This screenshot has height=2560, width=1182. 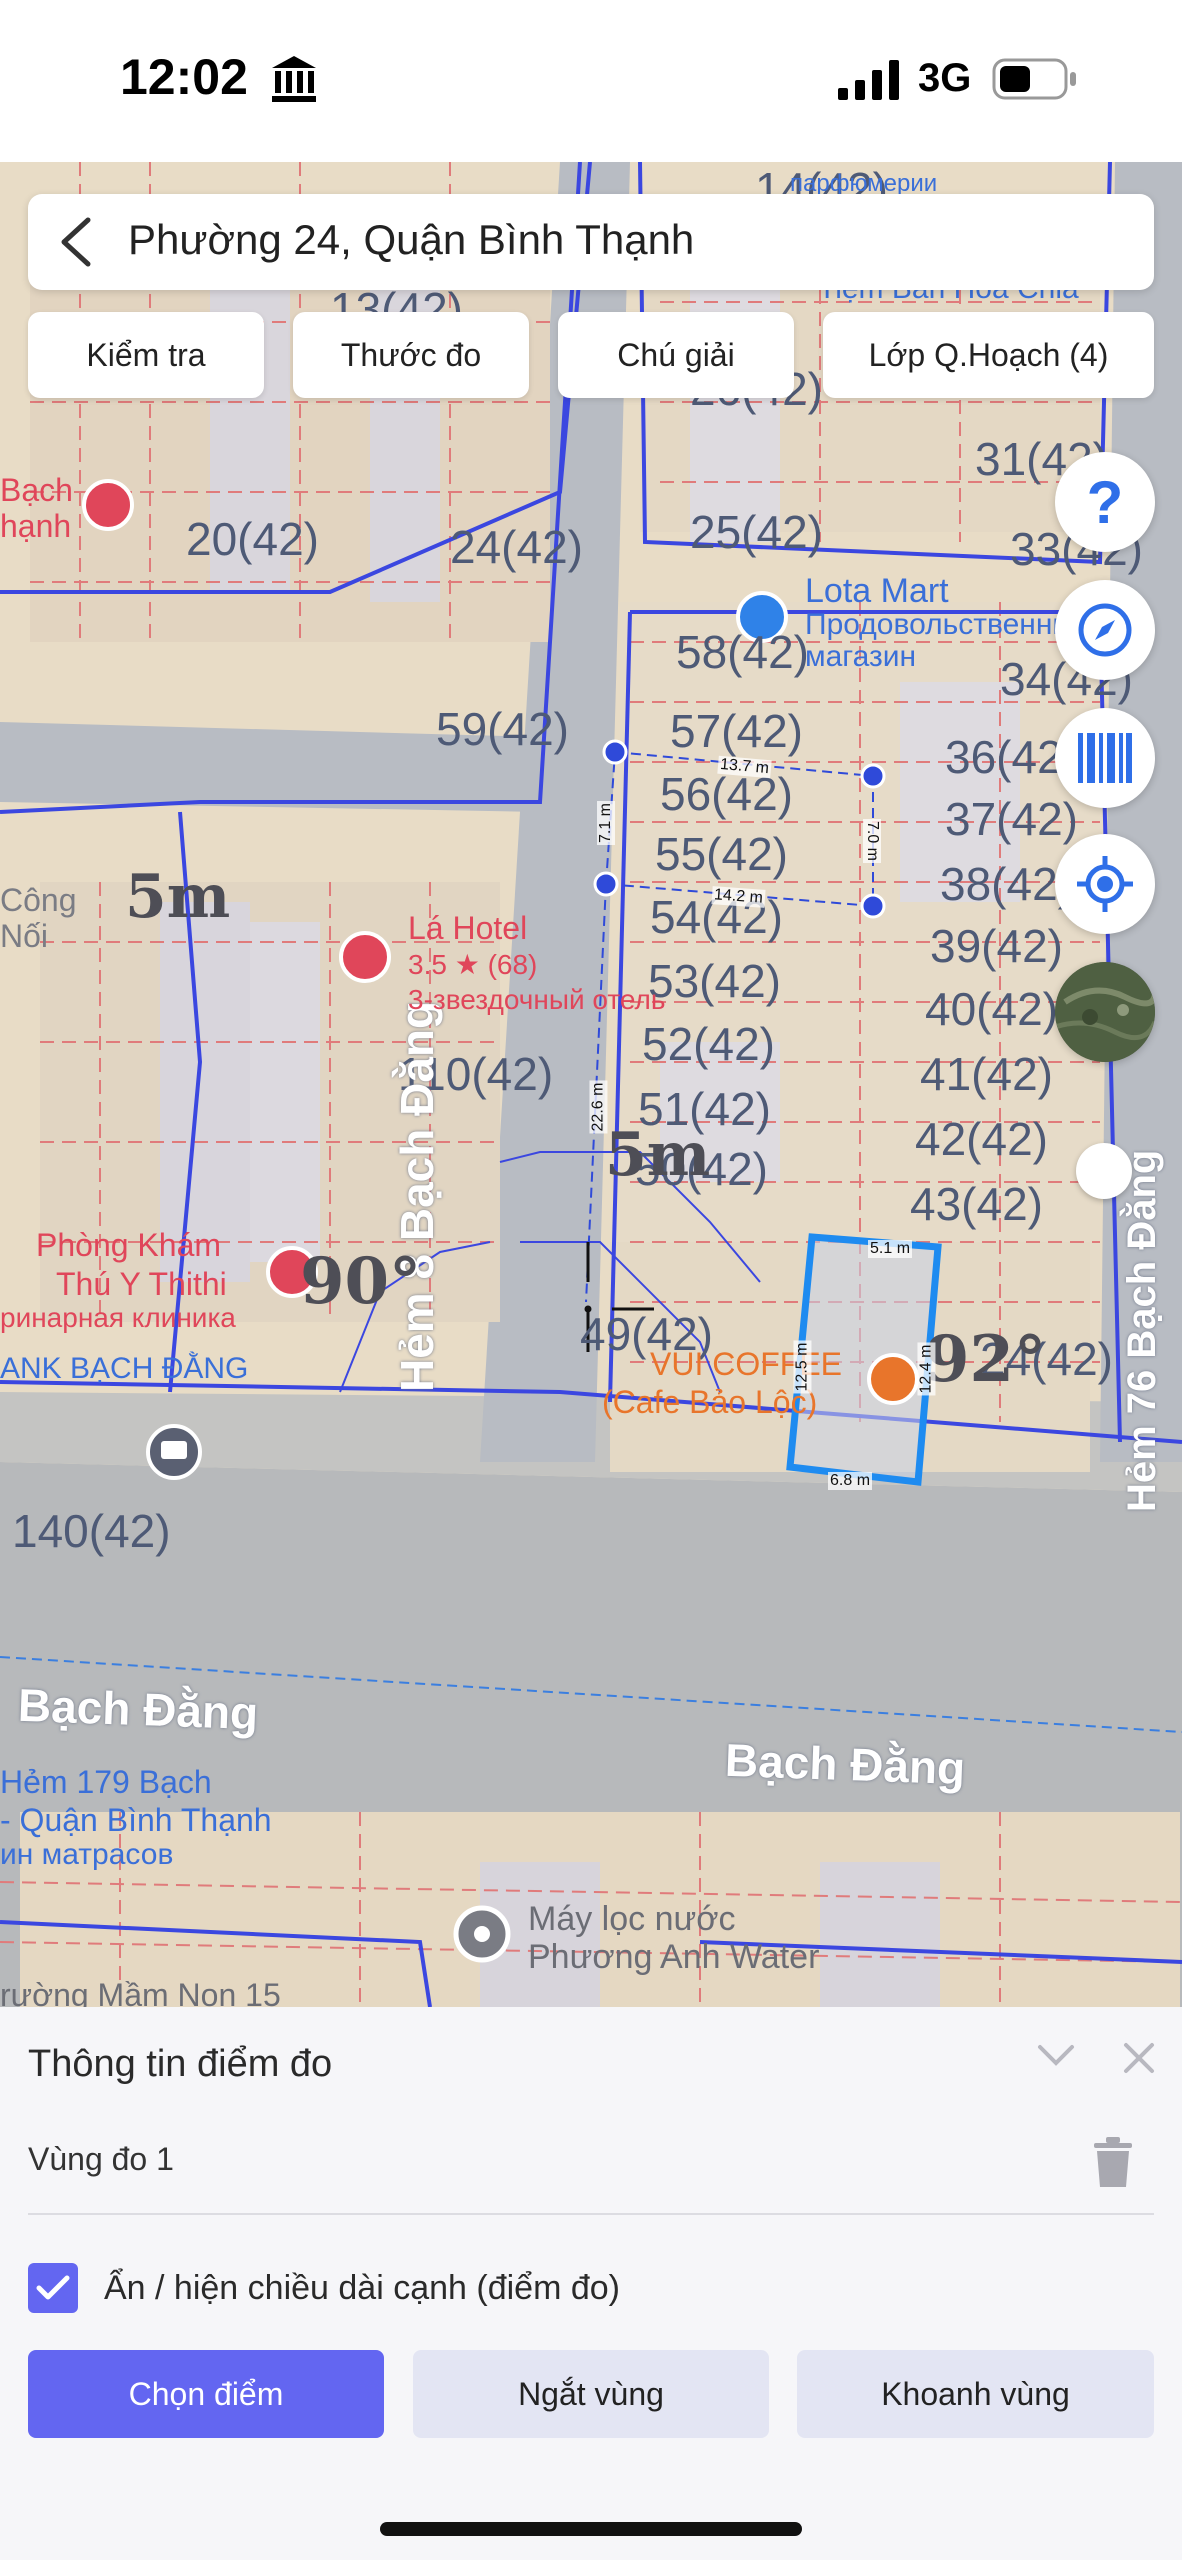 I want to click on poi-subtitle: 3-звездочный отель, so click(x=537, y=999).